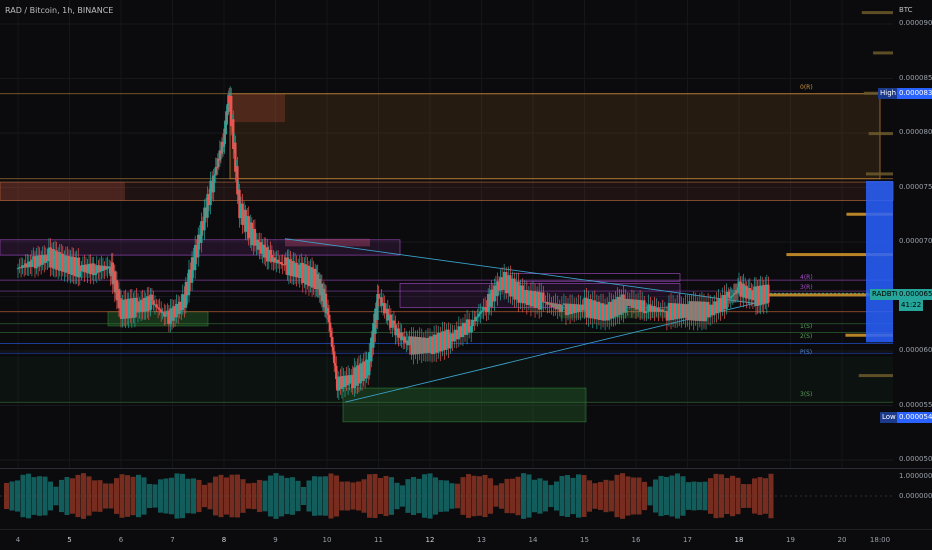 The width and height of the screenshot is (932, 550). I want to click on oscillator-tick-label: 0.0000000, so click(915, 496).